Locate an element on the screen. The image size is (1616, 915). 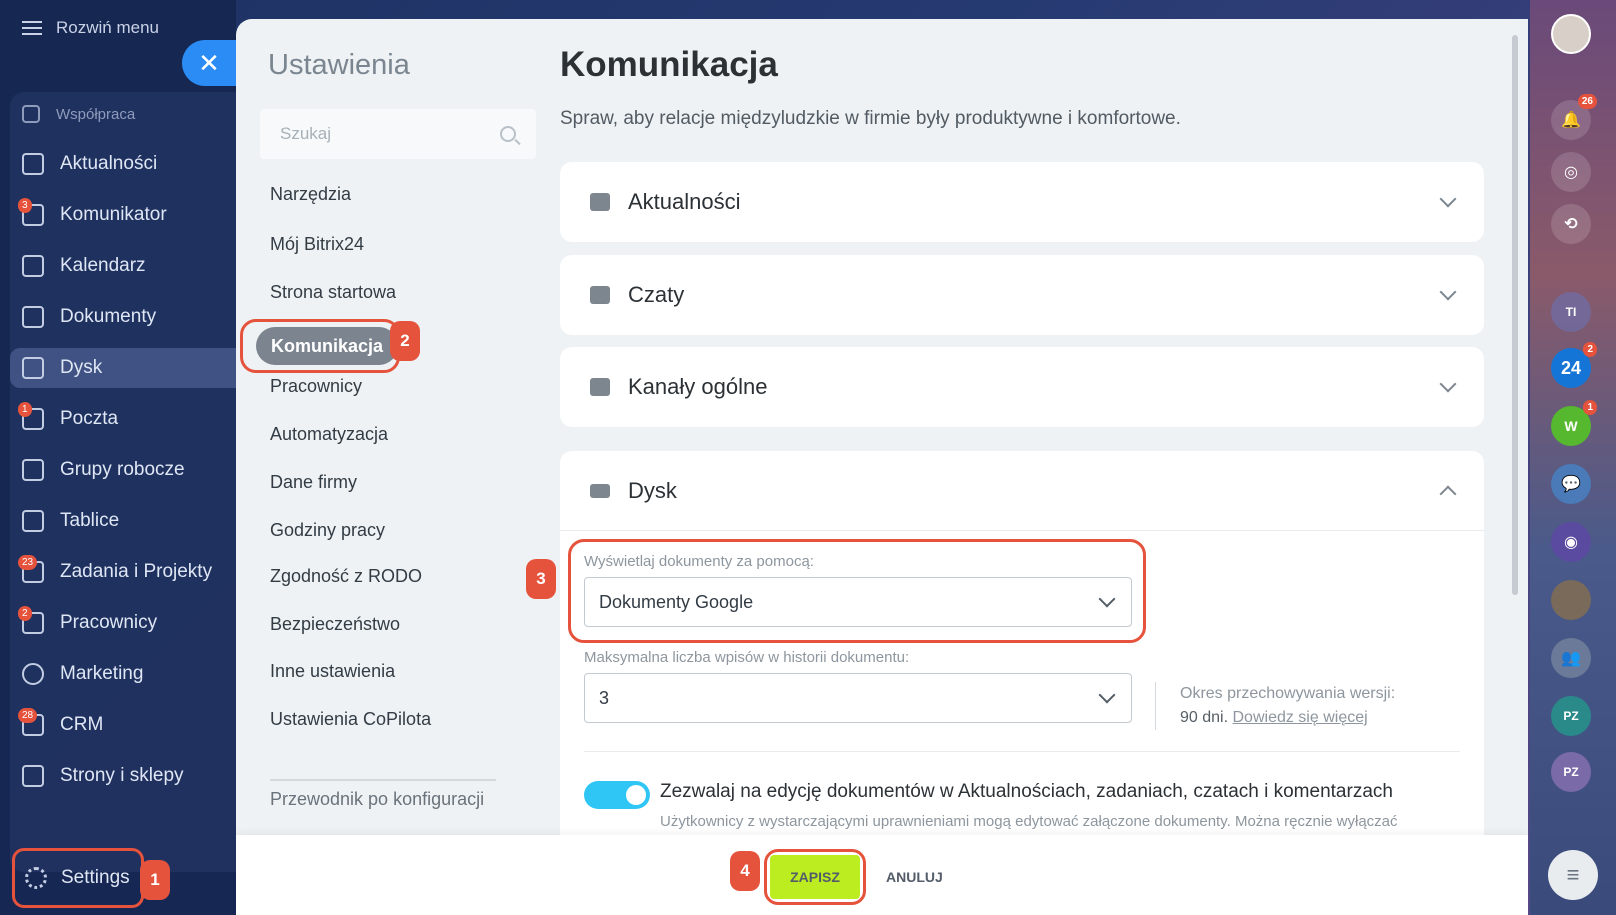
target-button: ◎ is located at coordinates (1571, 172).